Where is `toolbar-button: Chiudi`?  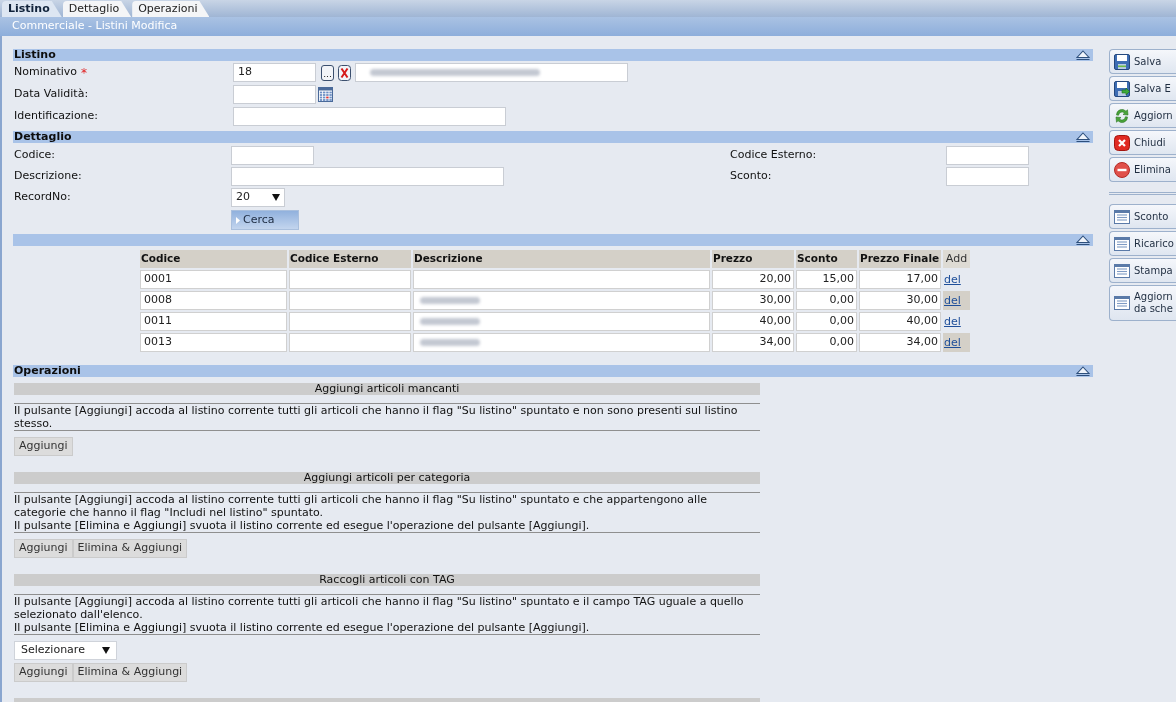
toolbar-button: Chiudi is located at coordinates (1142, 142).